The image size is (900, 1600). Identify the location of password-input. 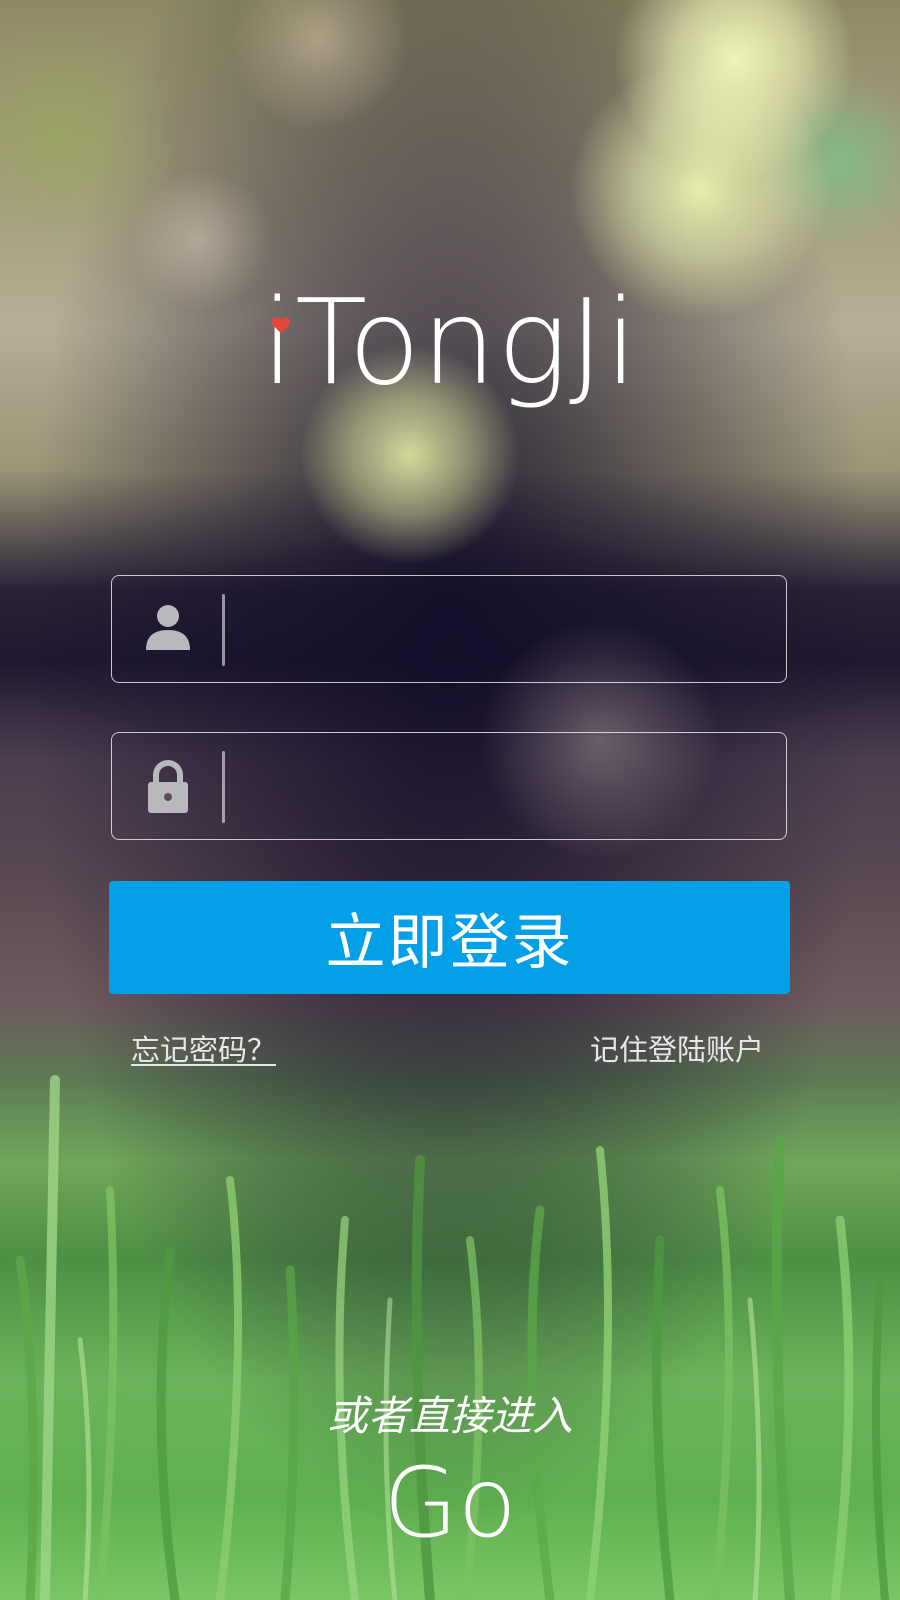
(503, 788).